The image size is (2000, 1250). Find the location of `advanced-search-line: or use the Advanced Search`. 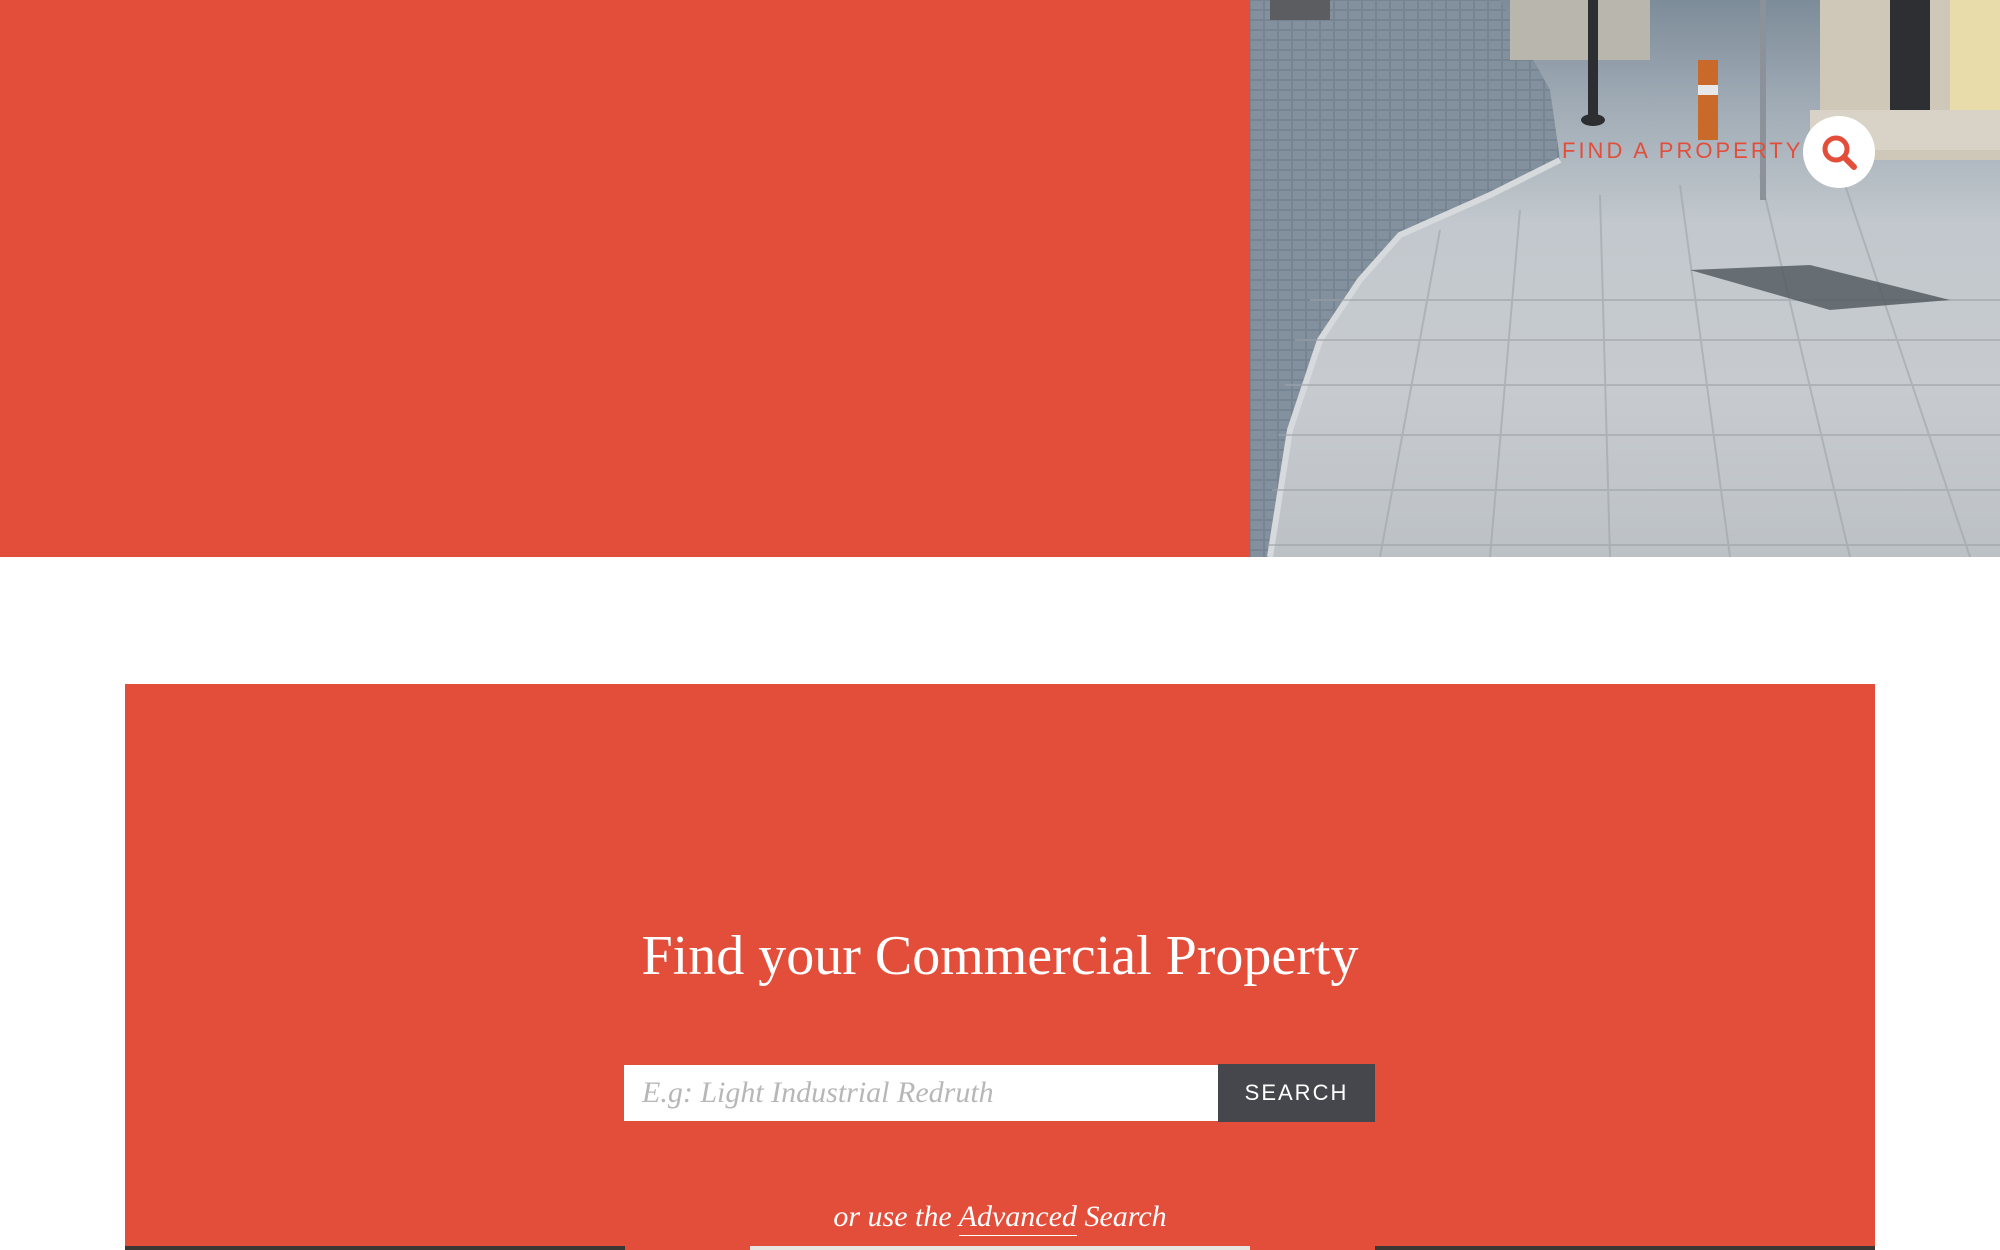

advanced-search-line: or use the Advanced Search is located at coordinates (1000, 1218).